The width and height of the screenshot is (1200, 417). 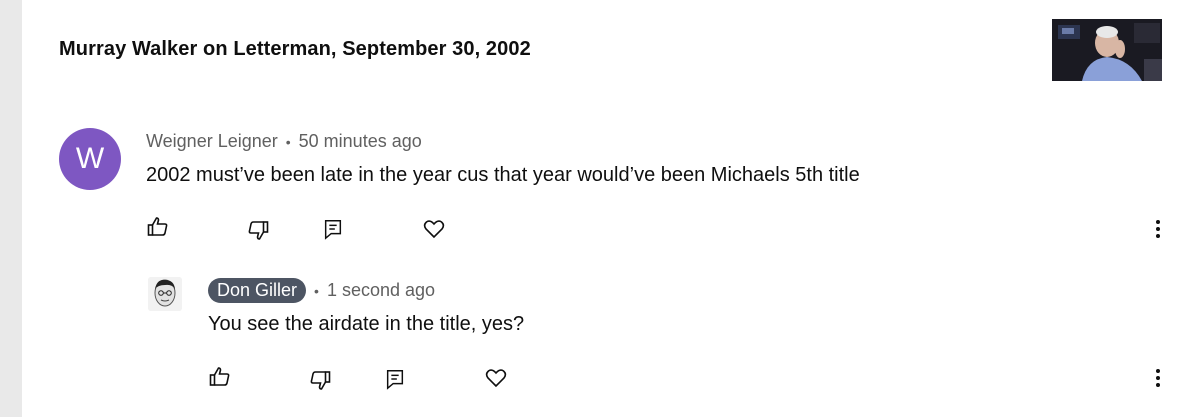 I want to click on avatar-letter: W, so click(x=90, y=158).